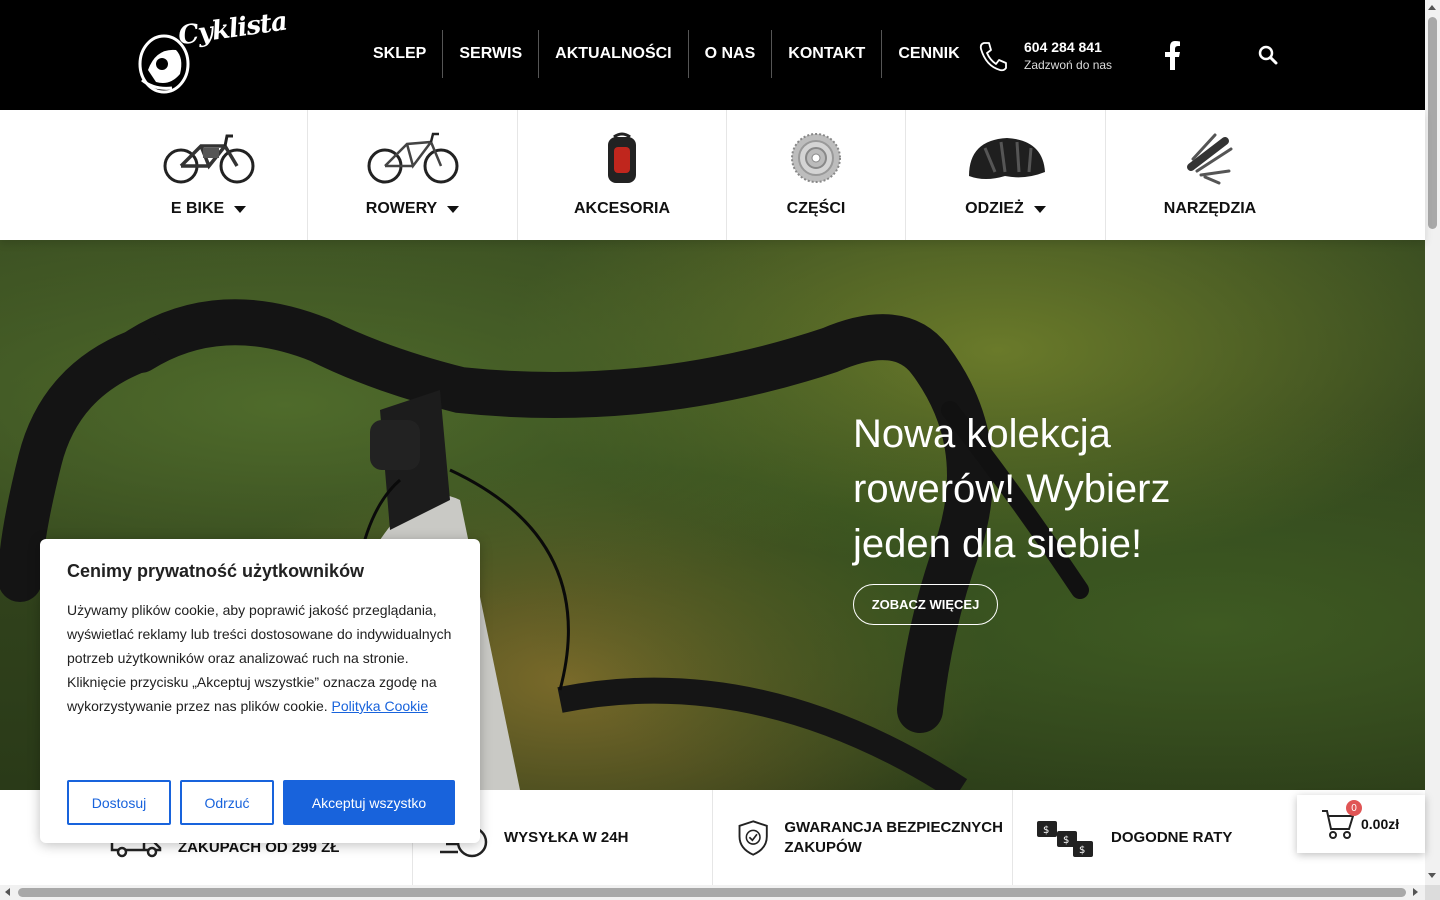 This screenshot has height=900, width=1440. What do you see at coordinates (993, 57) in the screenshot?
I see `phone-icon` at bounding box center [993, 57].